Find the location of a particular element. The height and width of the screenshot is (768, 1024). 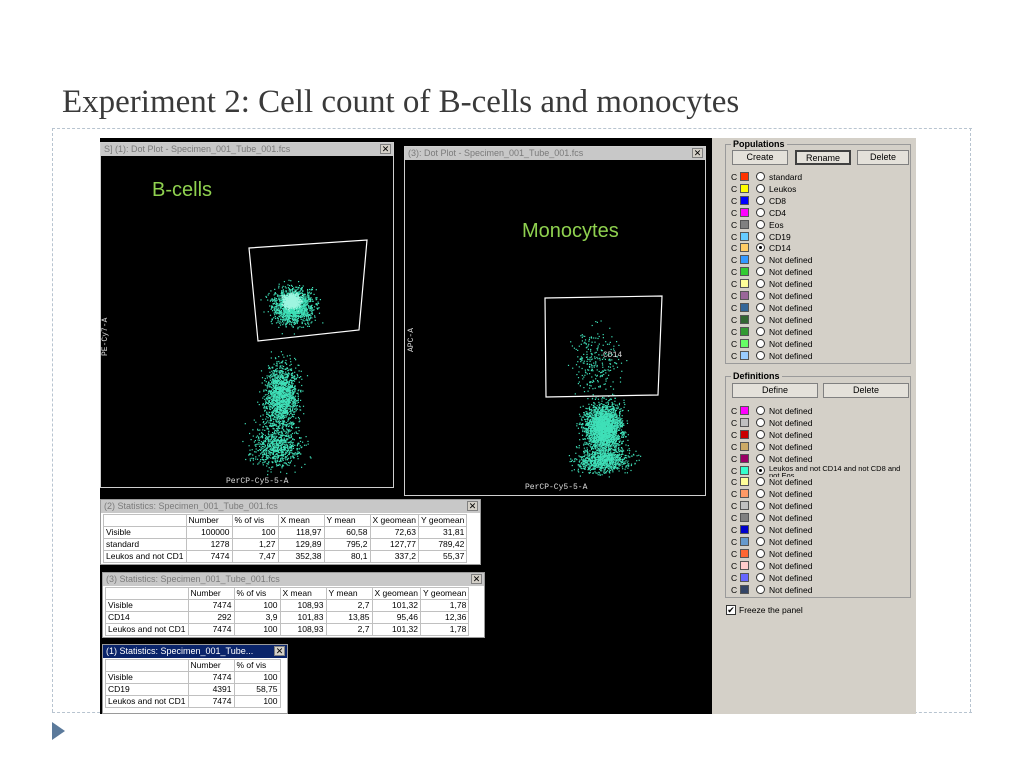

dot-plot-1-area: B-cells PerCP-Cy5-5-A PE-Cy7-A is located at coordinates (247, 321).